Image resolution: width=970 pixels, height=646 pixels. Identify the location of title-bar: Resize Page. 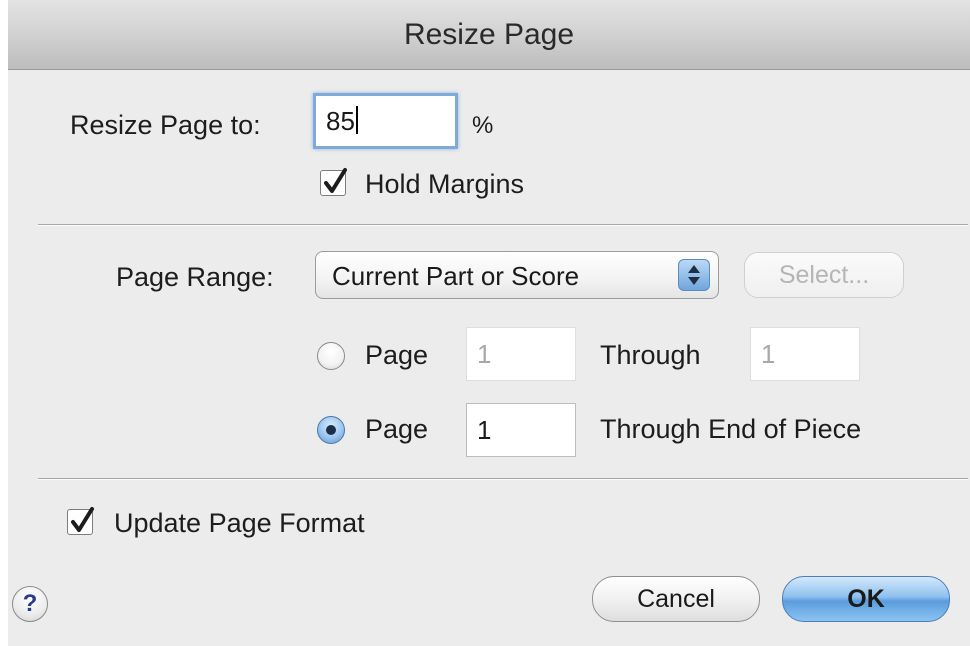
(489, 35).